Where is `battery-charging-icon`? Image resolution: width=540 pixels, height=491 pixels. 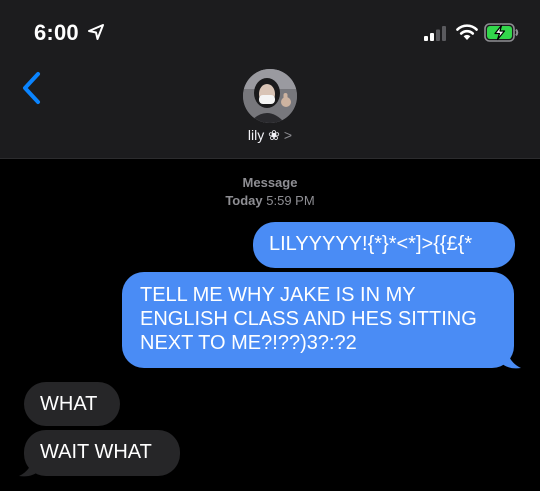
battery-charging-icon is located at coordinates (501, 32).